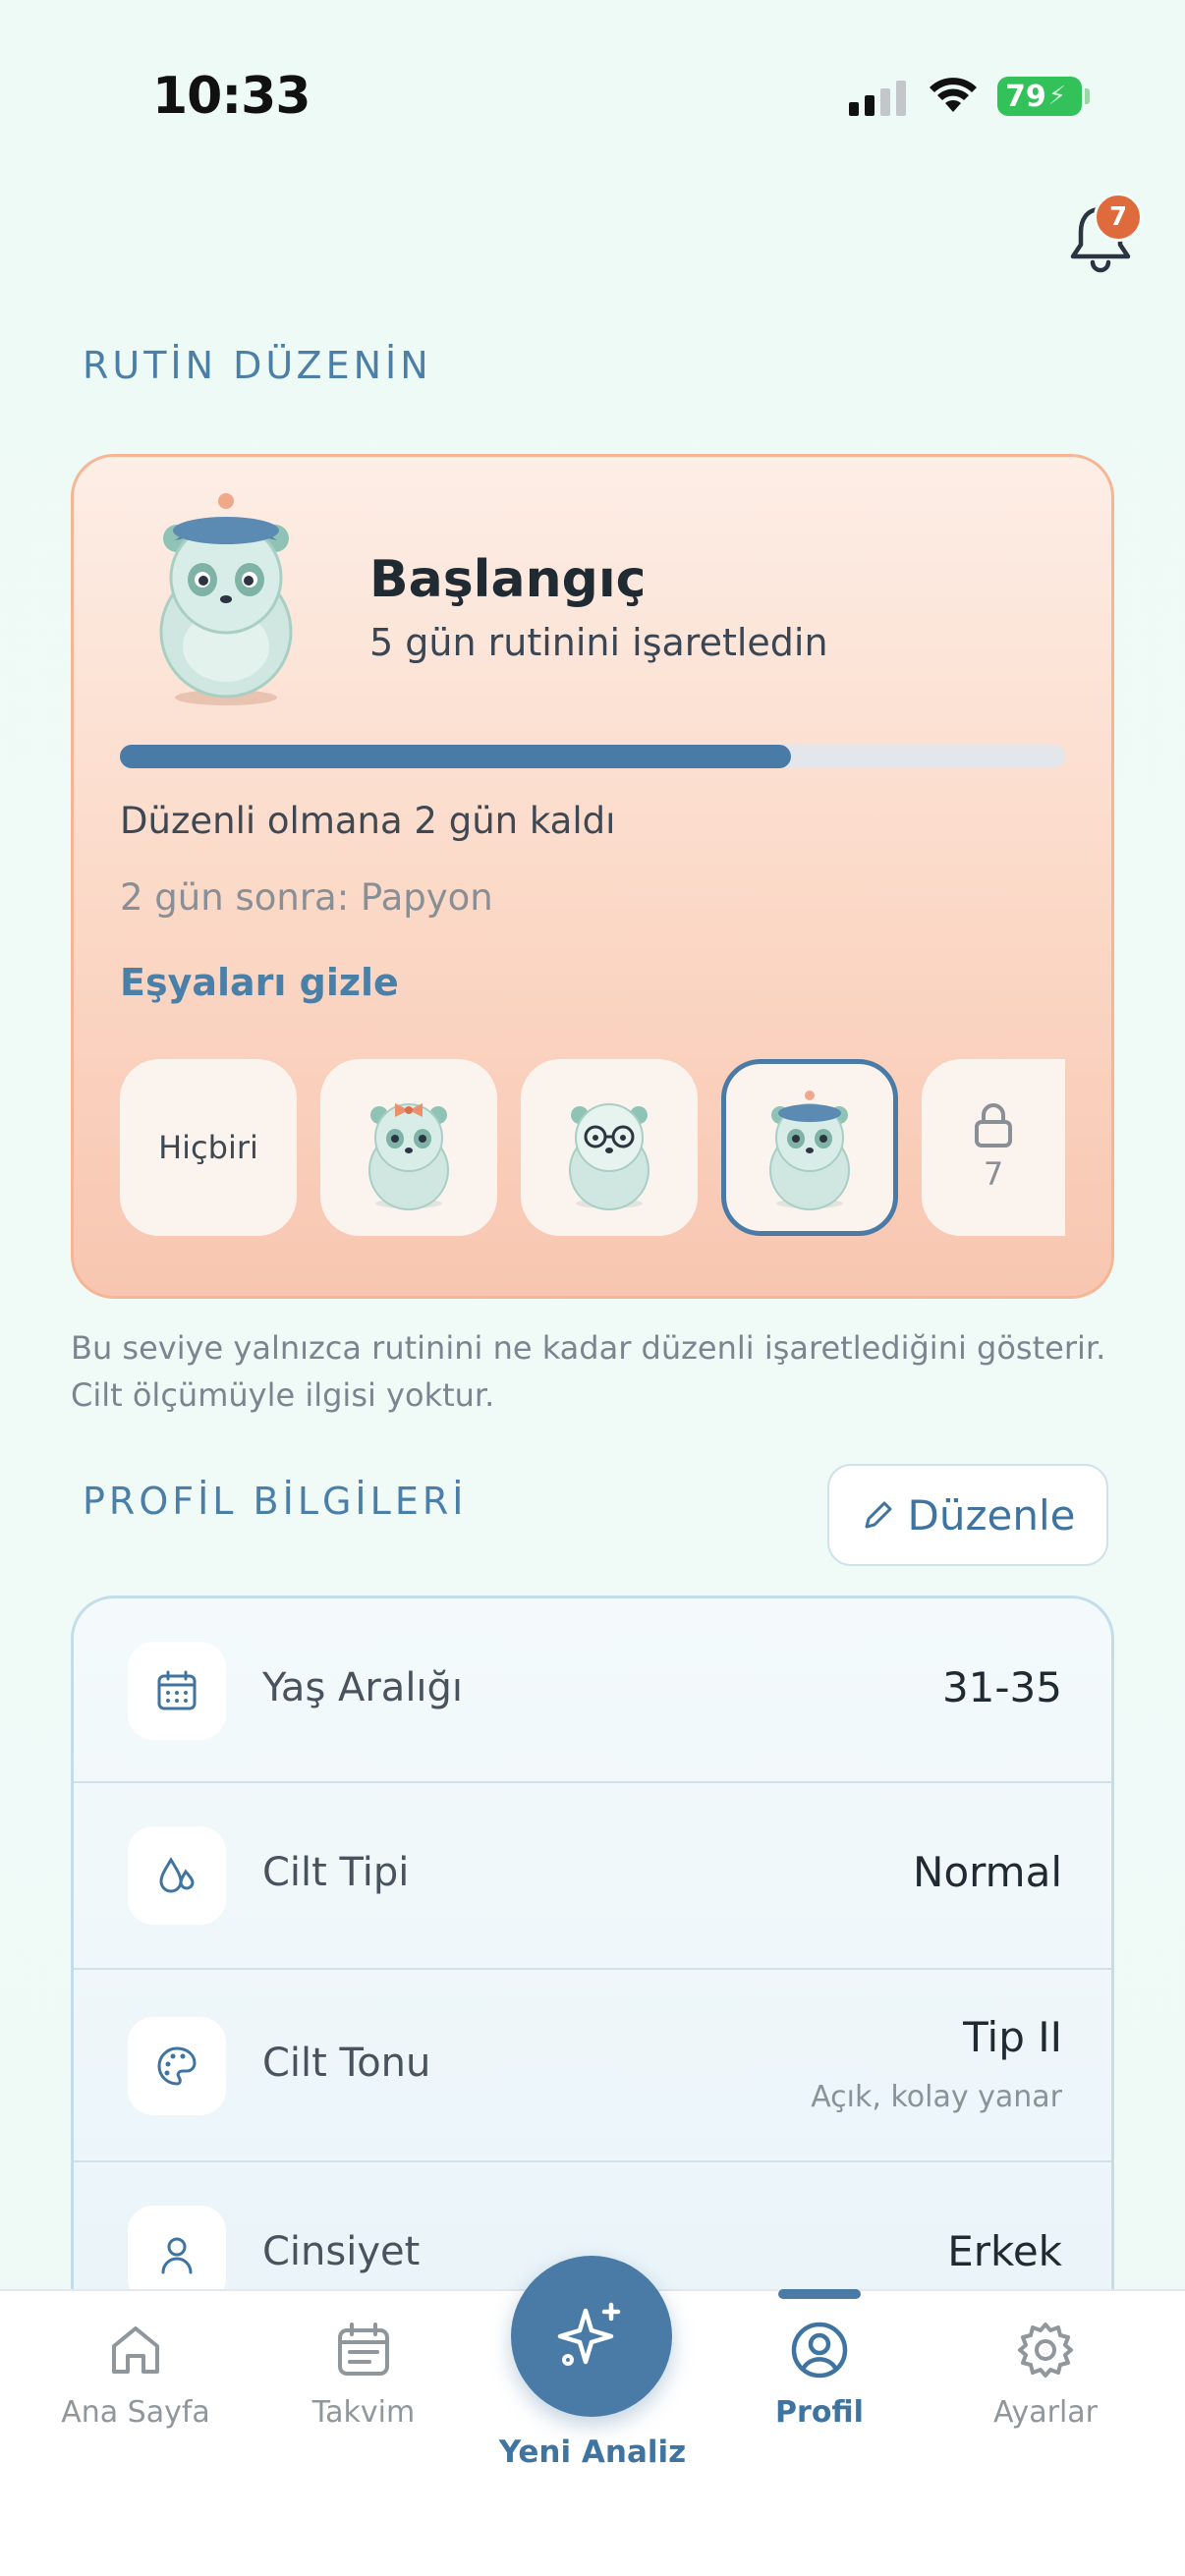  What do you see at coordinates (364, 2412) in the screenshot?
I see `tab-calendar-label: Takvim` at bounding box center [364, 2412].